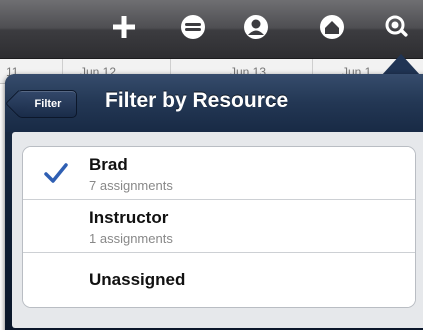 Image resolution: width=423 pixels, height=330 pixels. What do you see at coordinates (124, 27) in the screenshot?
I see `add-icon` at bounding box center [124, 27].